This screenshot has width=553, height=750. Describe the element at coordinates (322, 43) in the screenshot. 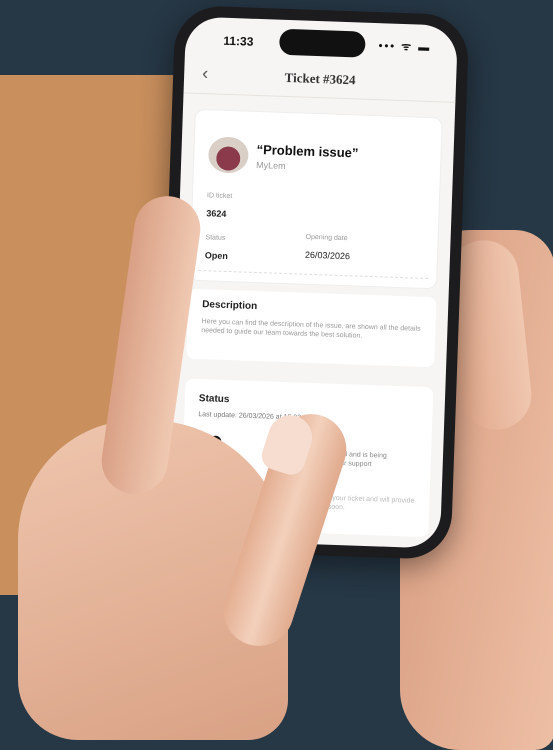

I see `dynamic-island` at that location.